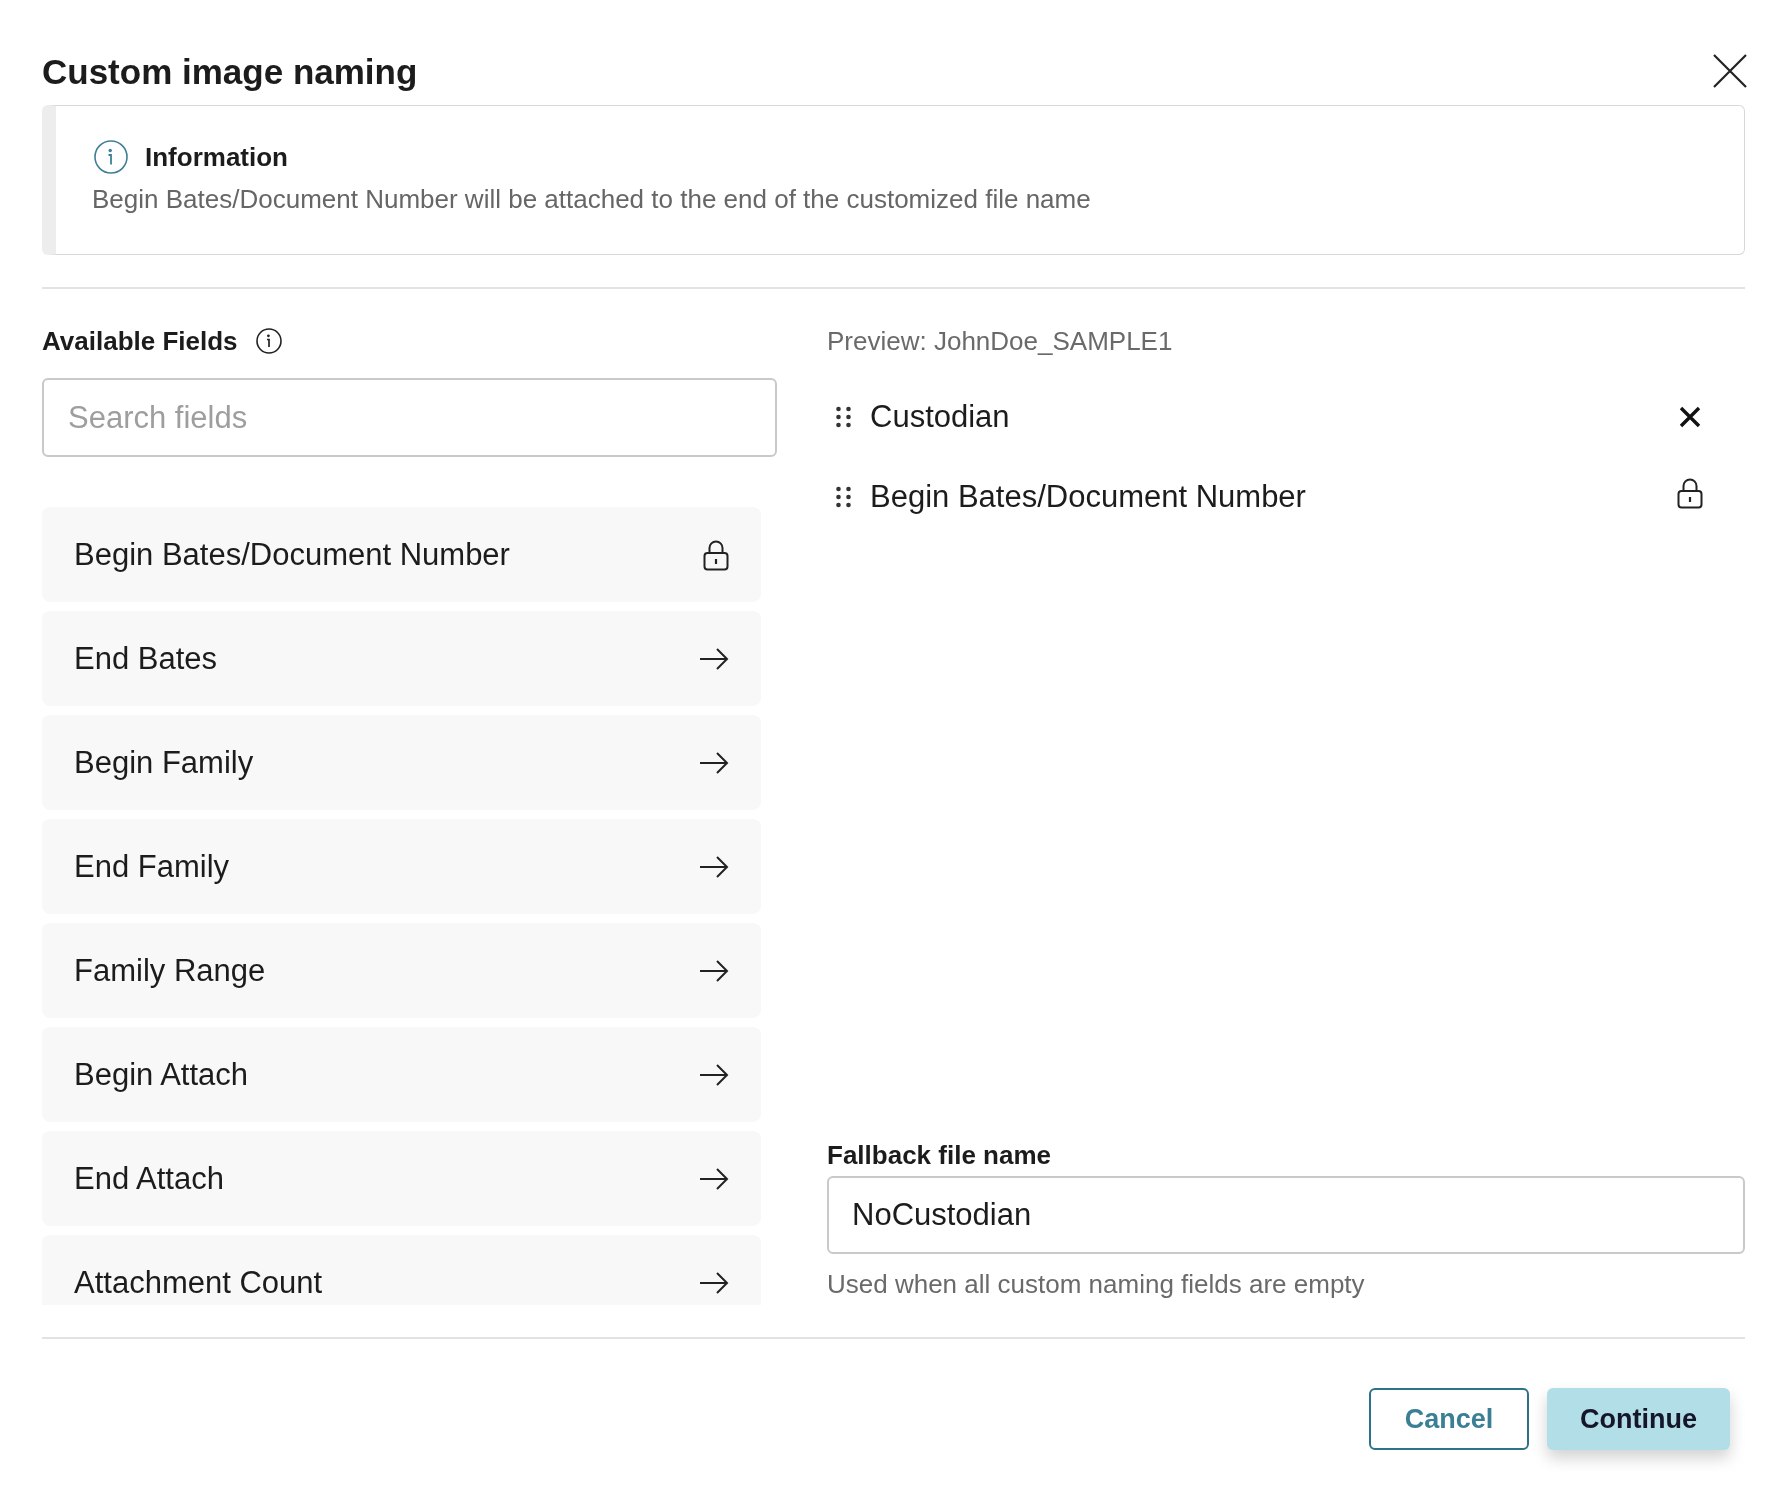 Image resolution: width=1786 pixels, height=1510 pixels. I want to click on fallback-name-field: NoCustodian, so click(1286, 1215).